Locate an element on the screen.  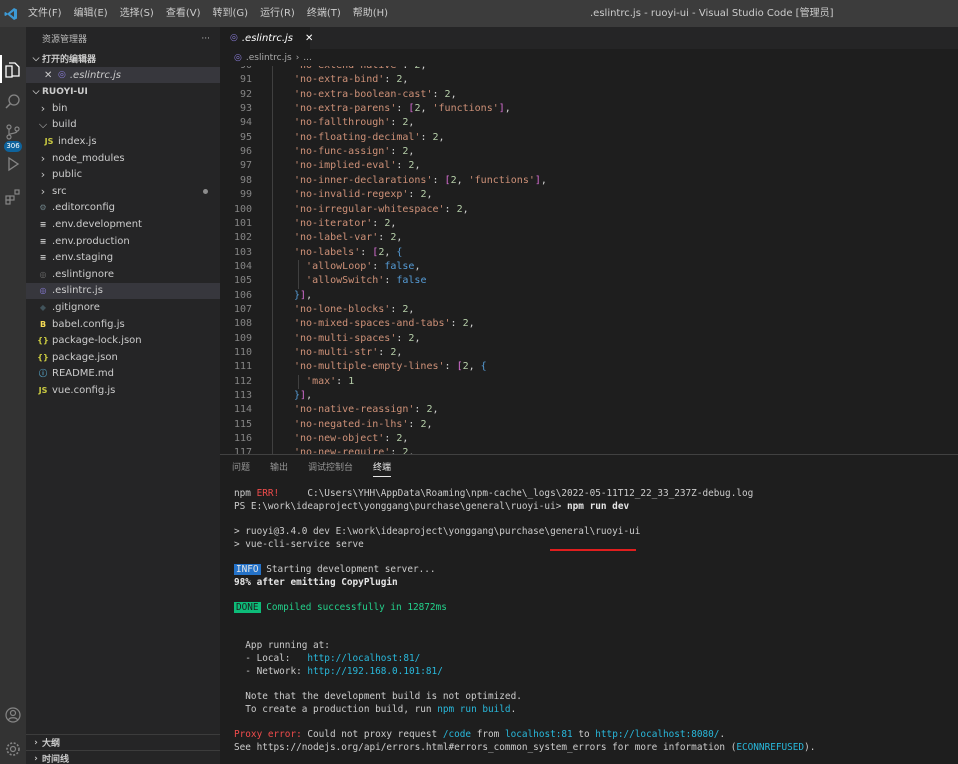
open-editor-item: ✕ ◎ .eslintrc.js is located at coordinates (123, 75).